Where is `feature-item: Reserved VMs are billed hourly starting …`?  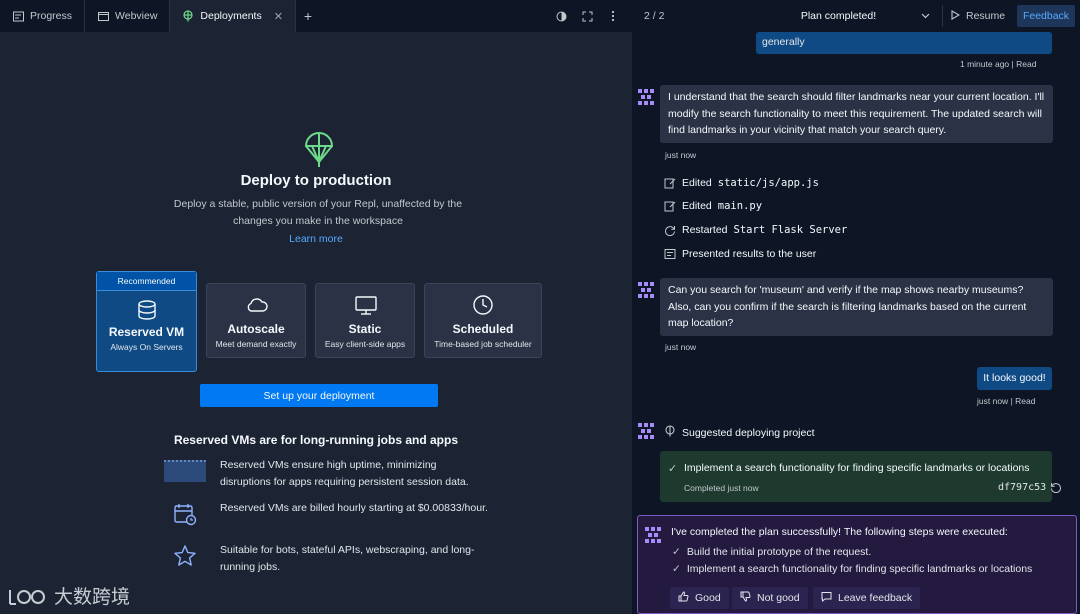 feature-item: Reserved VMs are billed hourly starting … is located at coordinates (334, 520).